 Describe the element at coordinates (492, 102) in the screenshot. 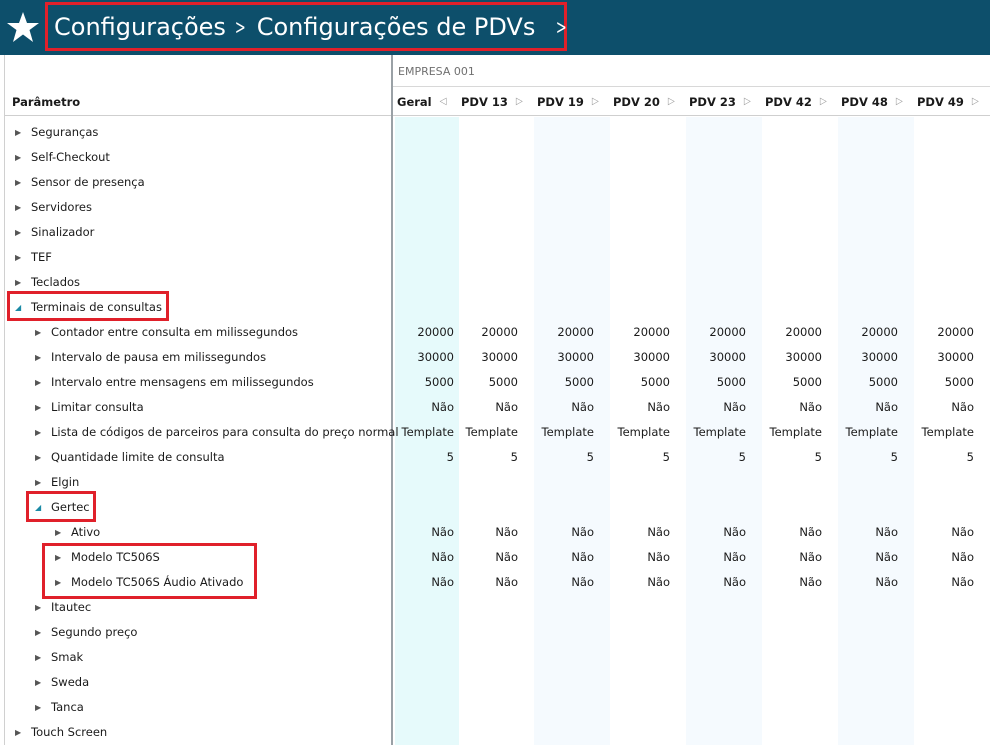

I see `column-header-pdv-13: PDV 13 ▷` at that location.